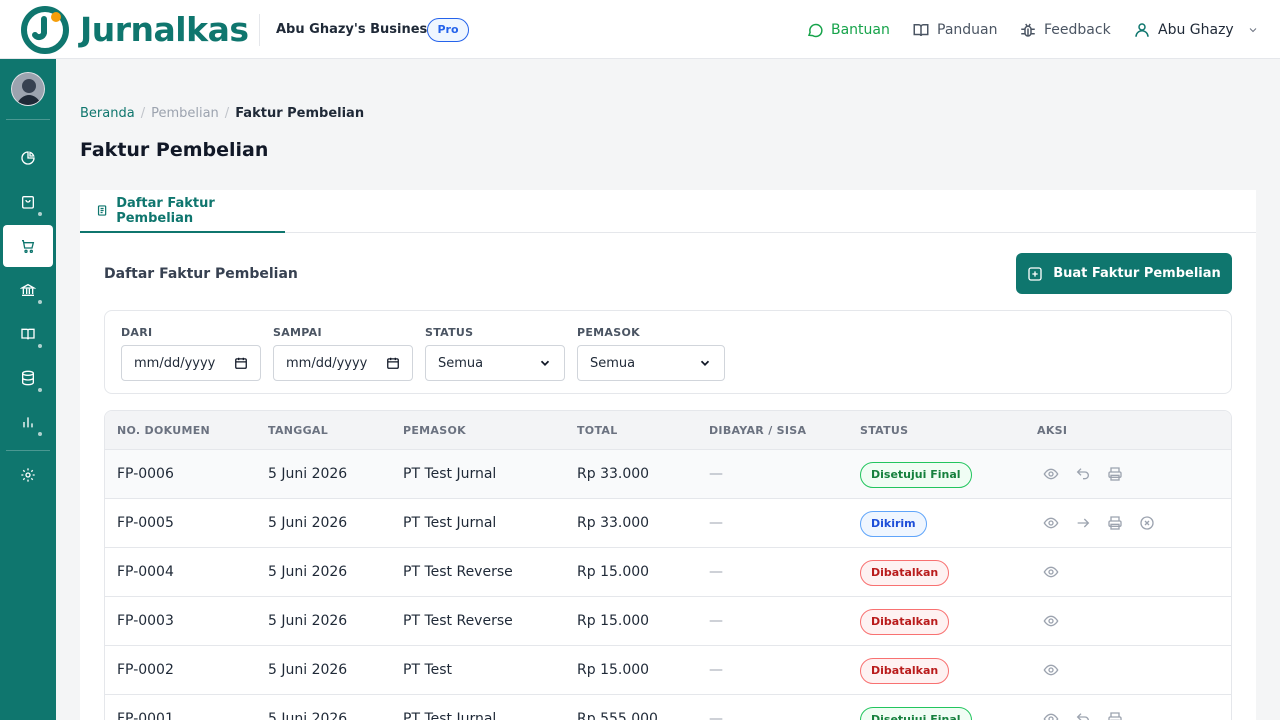 The image size is (1280, 720). I want to click on guide-link: Panduan, so click(954, 30).